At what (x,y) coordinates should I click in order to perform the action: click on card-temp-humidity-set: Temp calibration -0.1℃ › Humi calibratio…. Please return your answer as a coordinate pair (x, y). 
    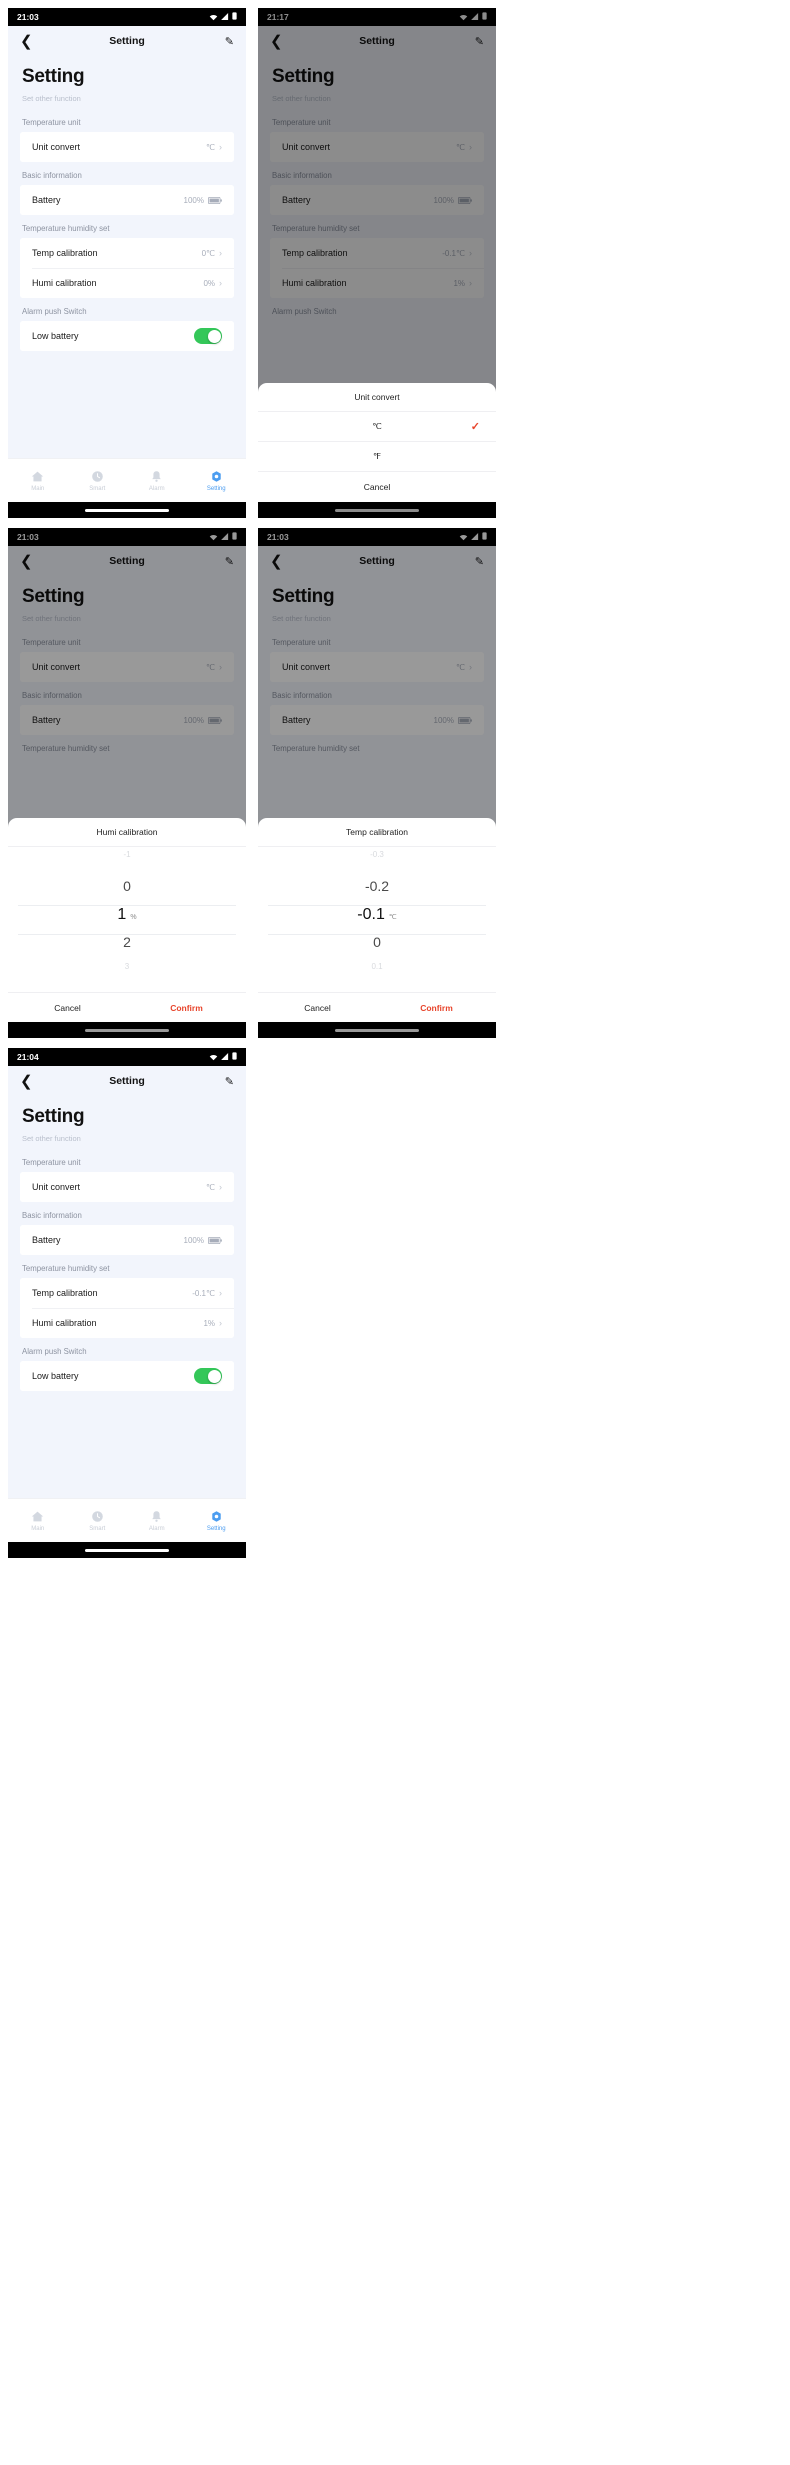
    Looking at the image, I should click on (127, 1308).